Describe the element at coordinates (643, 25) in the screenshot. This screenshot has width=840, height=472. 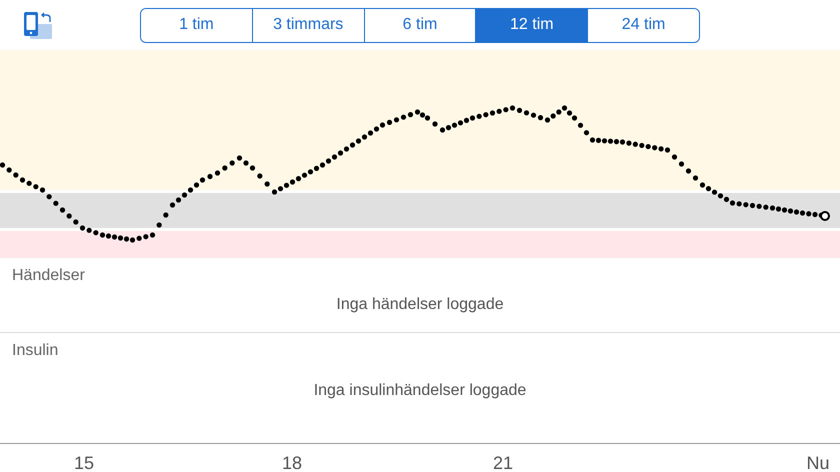
I see `time-range-segment: 24 tim` at that location.